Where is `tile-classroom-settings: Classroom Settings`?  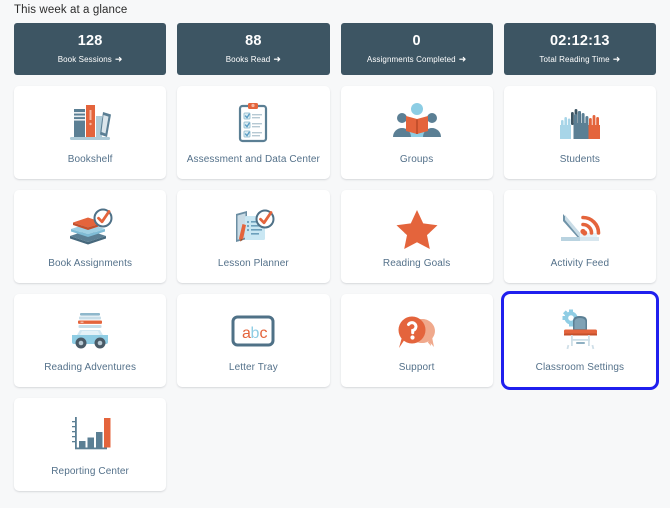
tile-classroom-settings: Classroom Settings is located at coordinates (580, 340).